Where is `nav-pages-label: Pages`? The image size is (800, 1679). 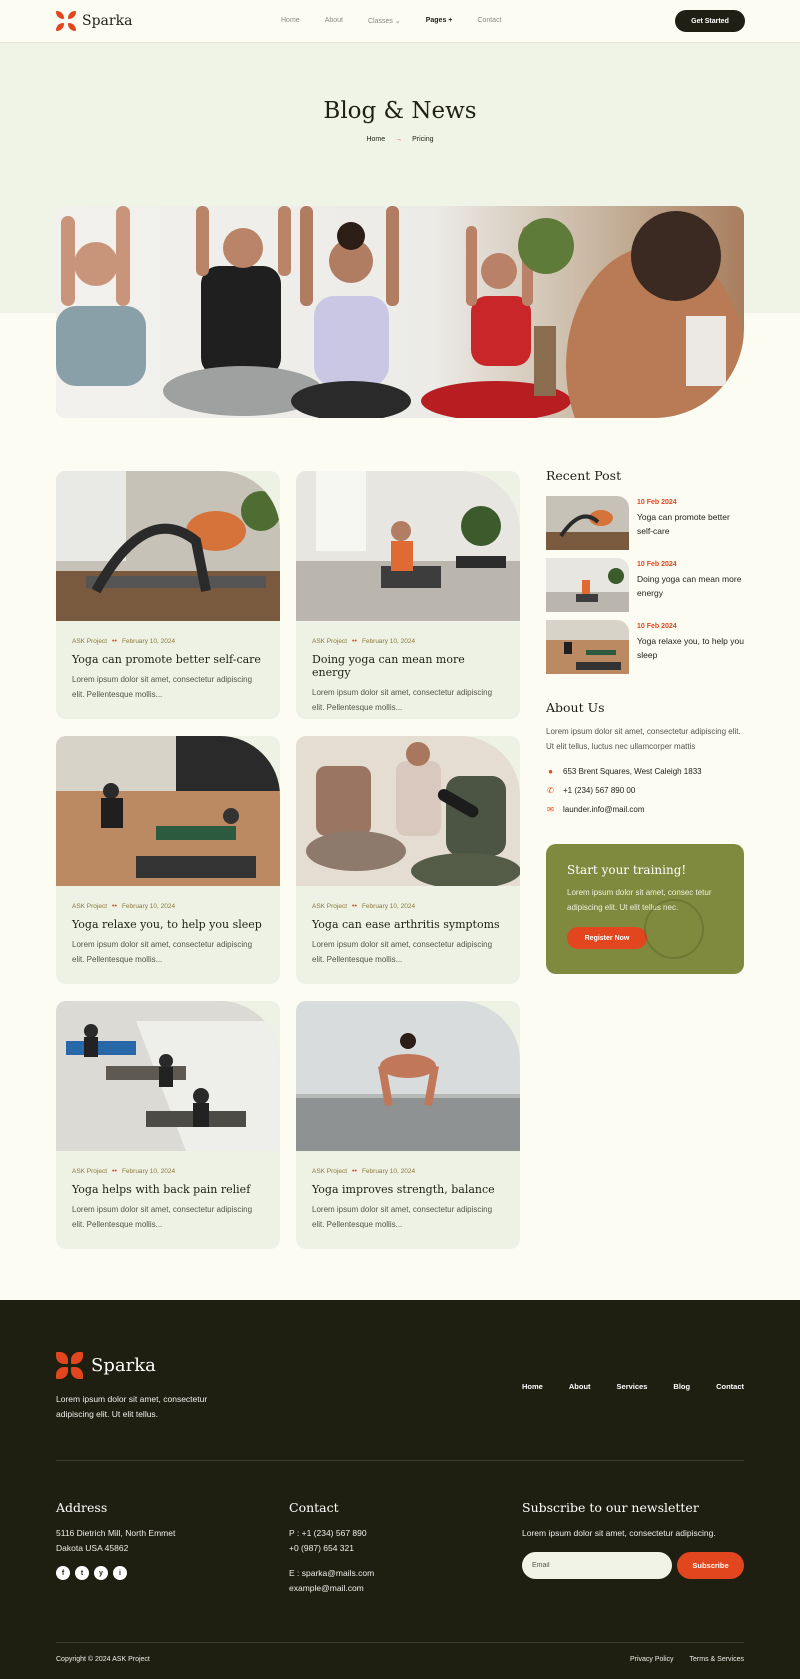 nav-pages-label: Pages is located at coordinates (436, 20).